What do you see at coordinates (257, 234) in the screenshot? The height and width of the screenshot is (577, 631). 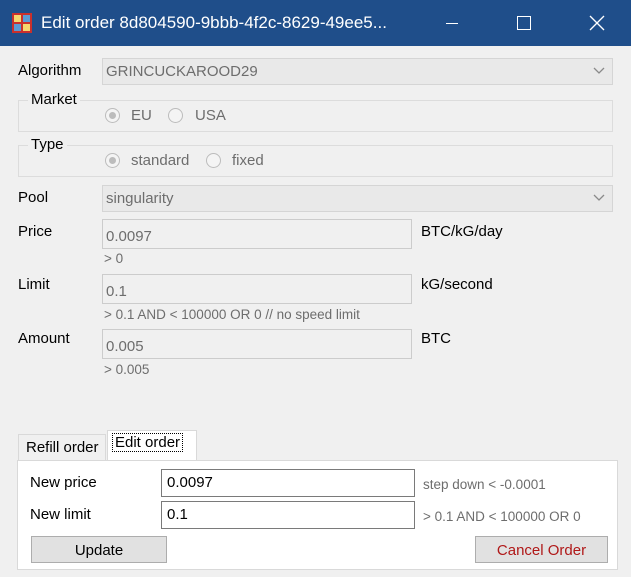 I see `price-field: 0.0097` at bounding box center [257, 234].